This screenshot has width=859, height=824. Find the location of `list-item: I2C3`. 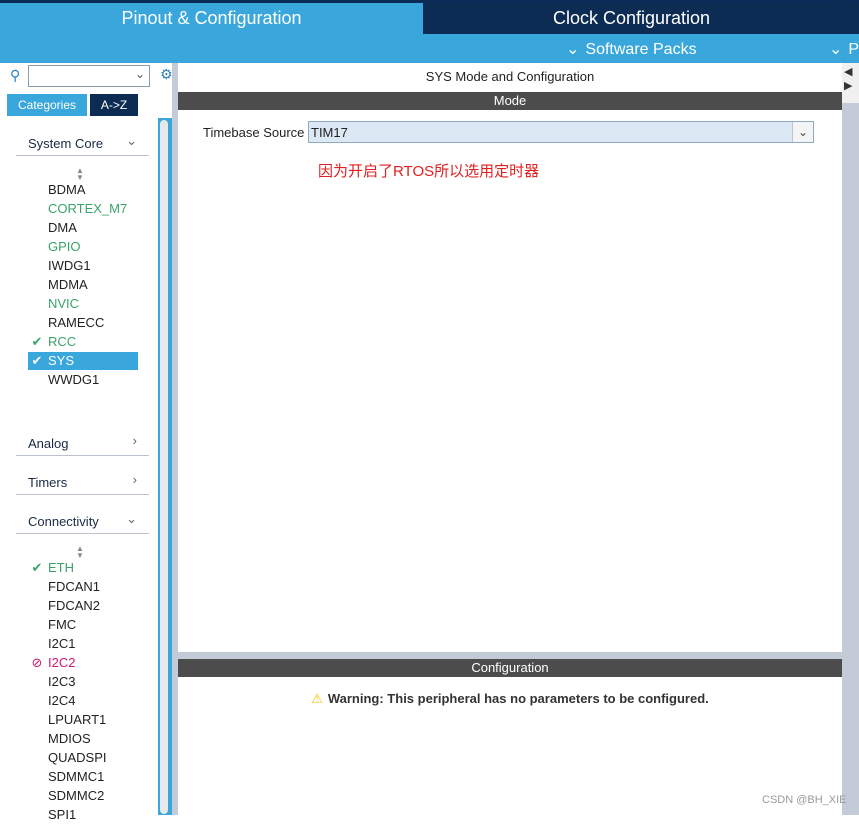

list-item: I2C3 is located at coordinates (83, 682).